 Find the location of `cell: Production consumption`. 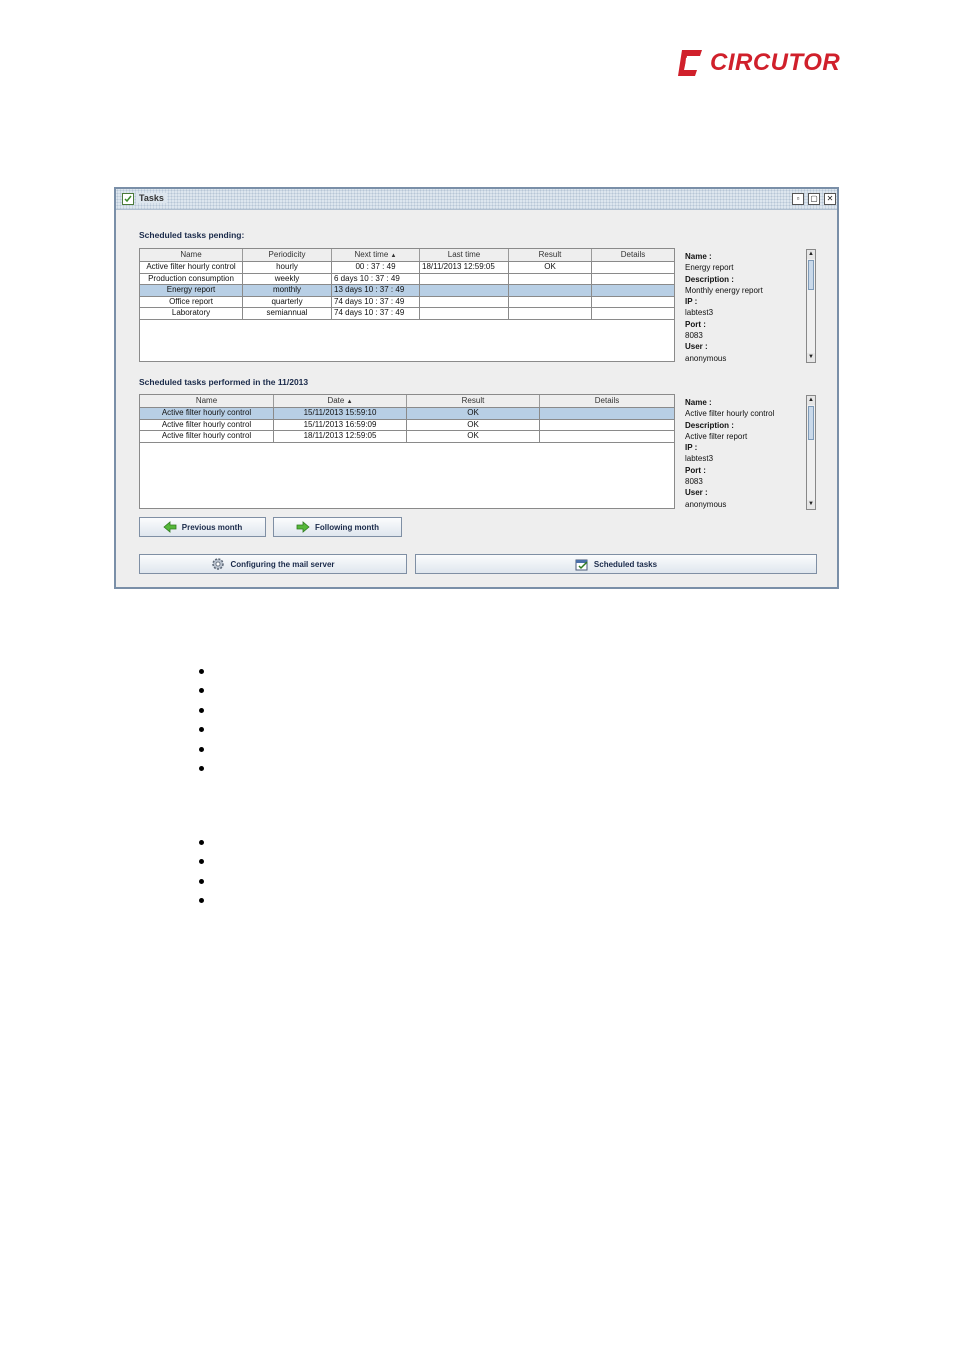

cell: Production consumption is located at coordinates (191, 278).